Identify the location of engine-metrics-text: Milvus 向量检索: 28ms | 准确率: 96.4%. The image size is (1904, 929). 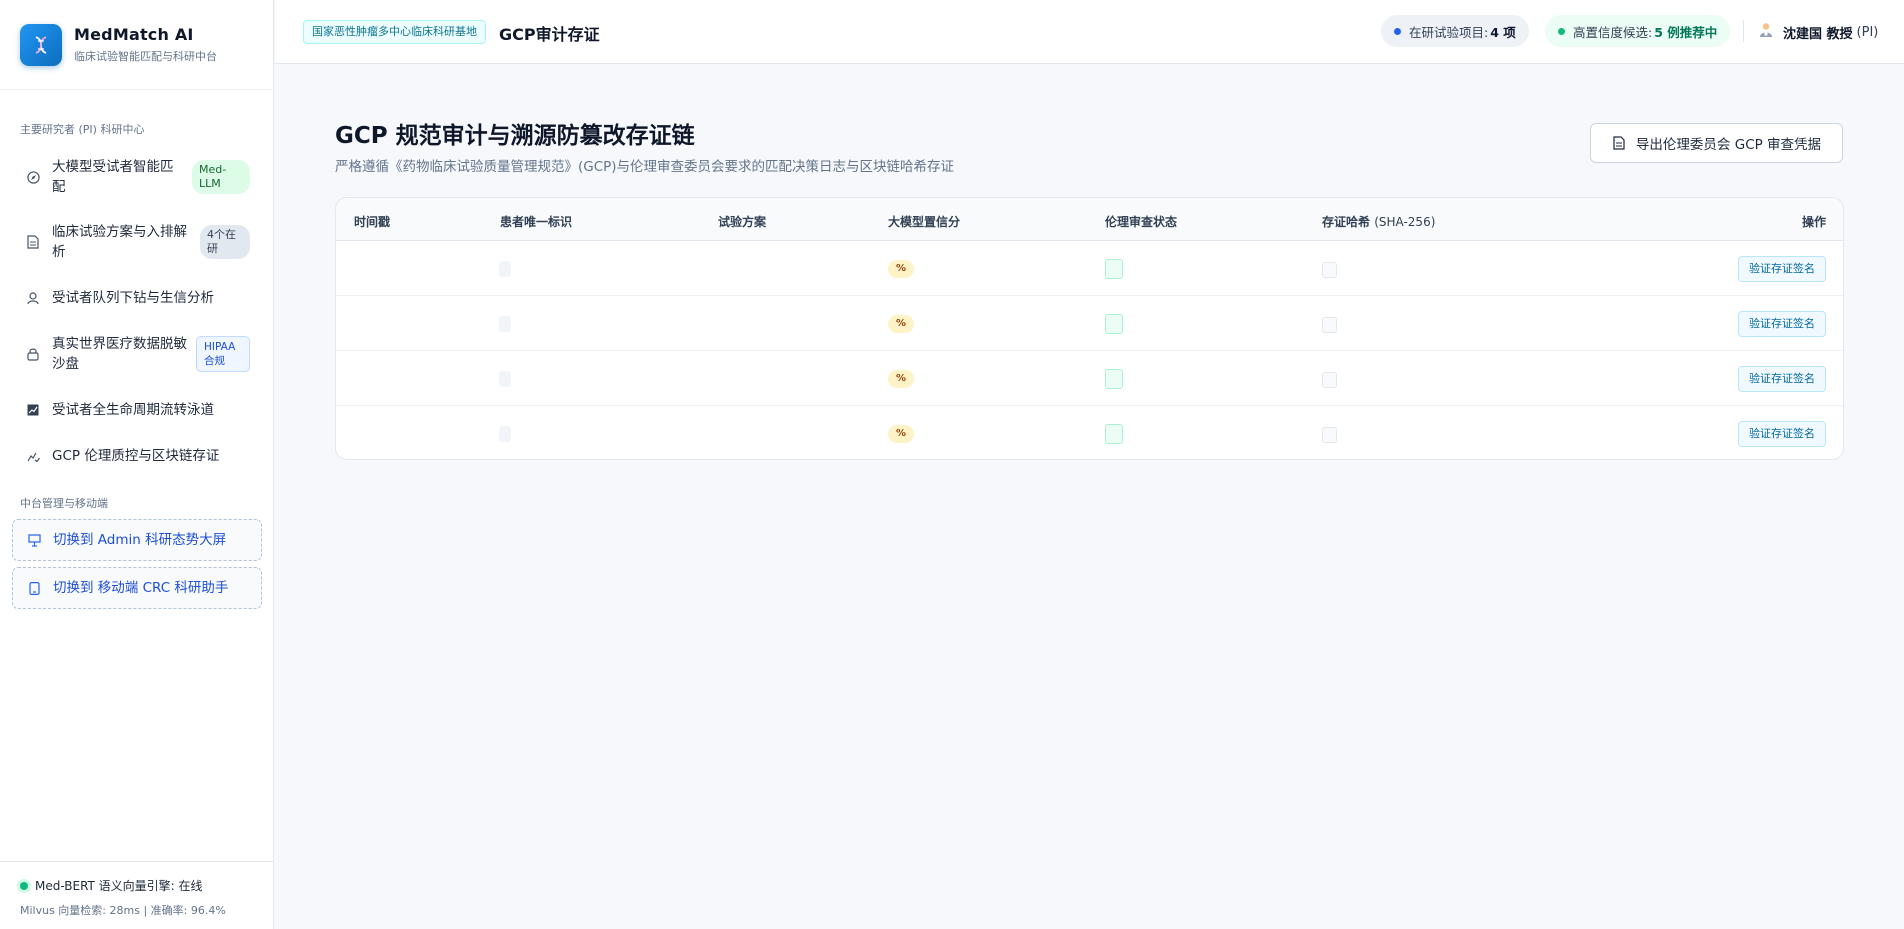
(123, 910).